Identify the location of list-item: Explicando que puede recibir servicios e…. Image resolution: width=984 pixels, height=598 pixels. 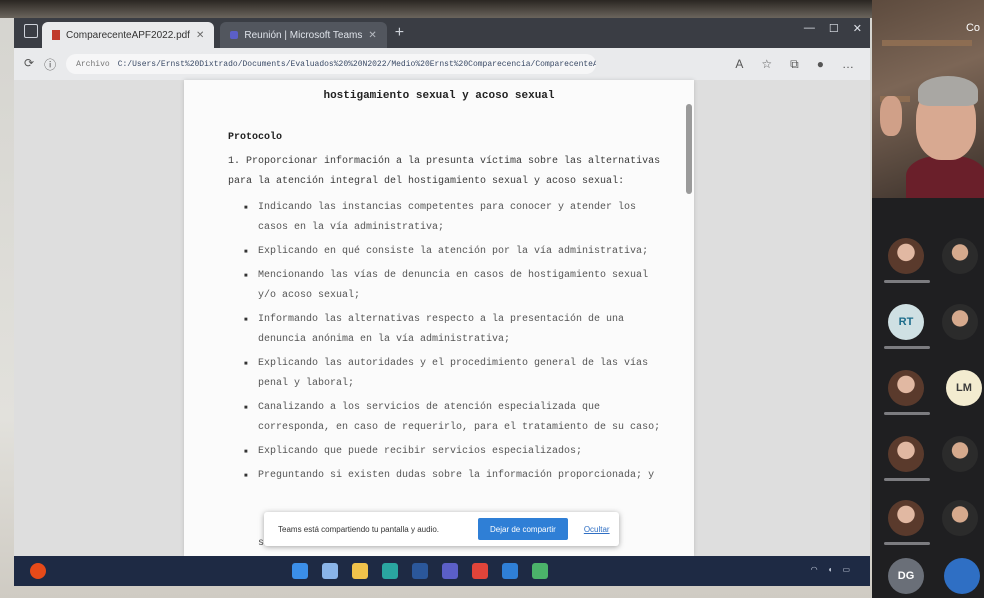
(454, 452).